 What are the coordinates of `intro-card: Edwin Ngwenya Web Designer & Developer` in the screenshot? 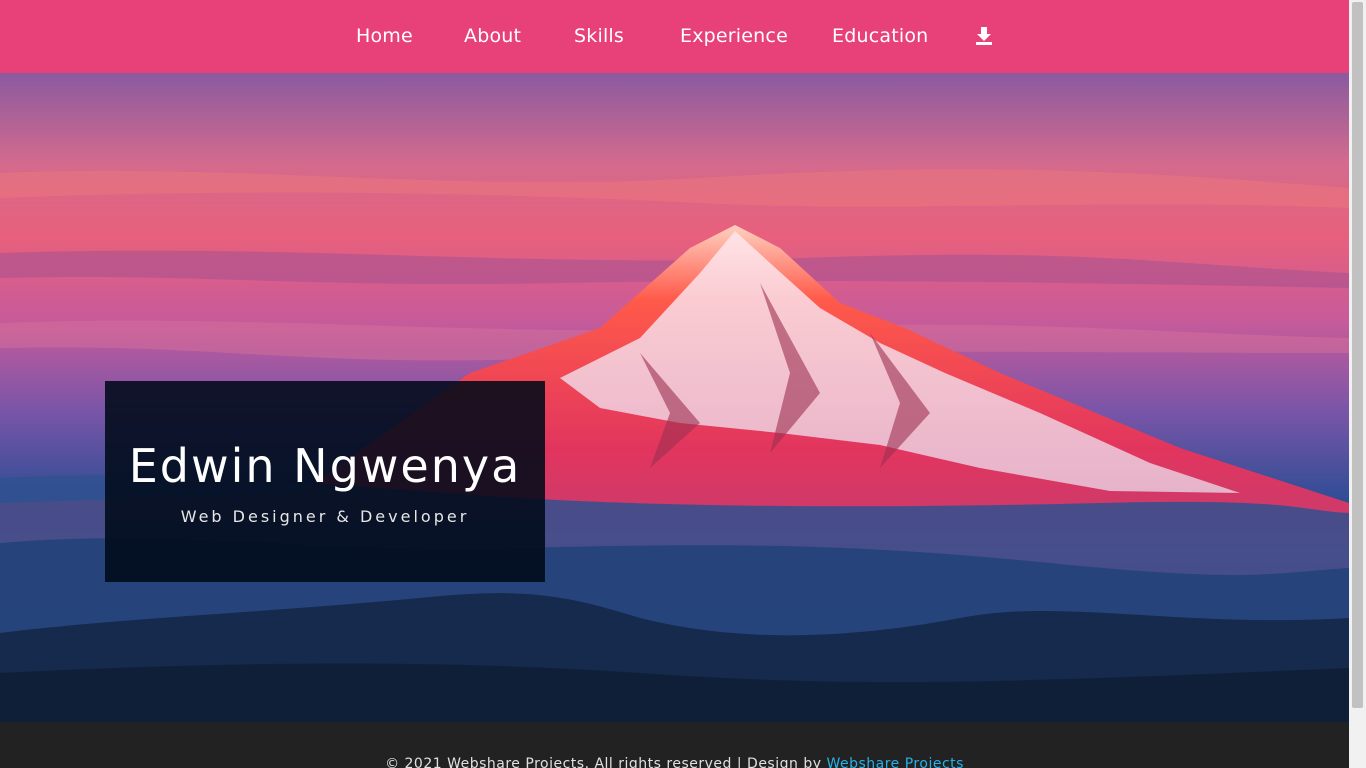 It's located at (325, 481).